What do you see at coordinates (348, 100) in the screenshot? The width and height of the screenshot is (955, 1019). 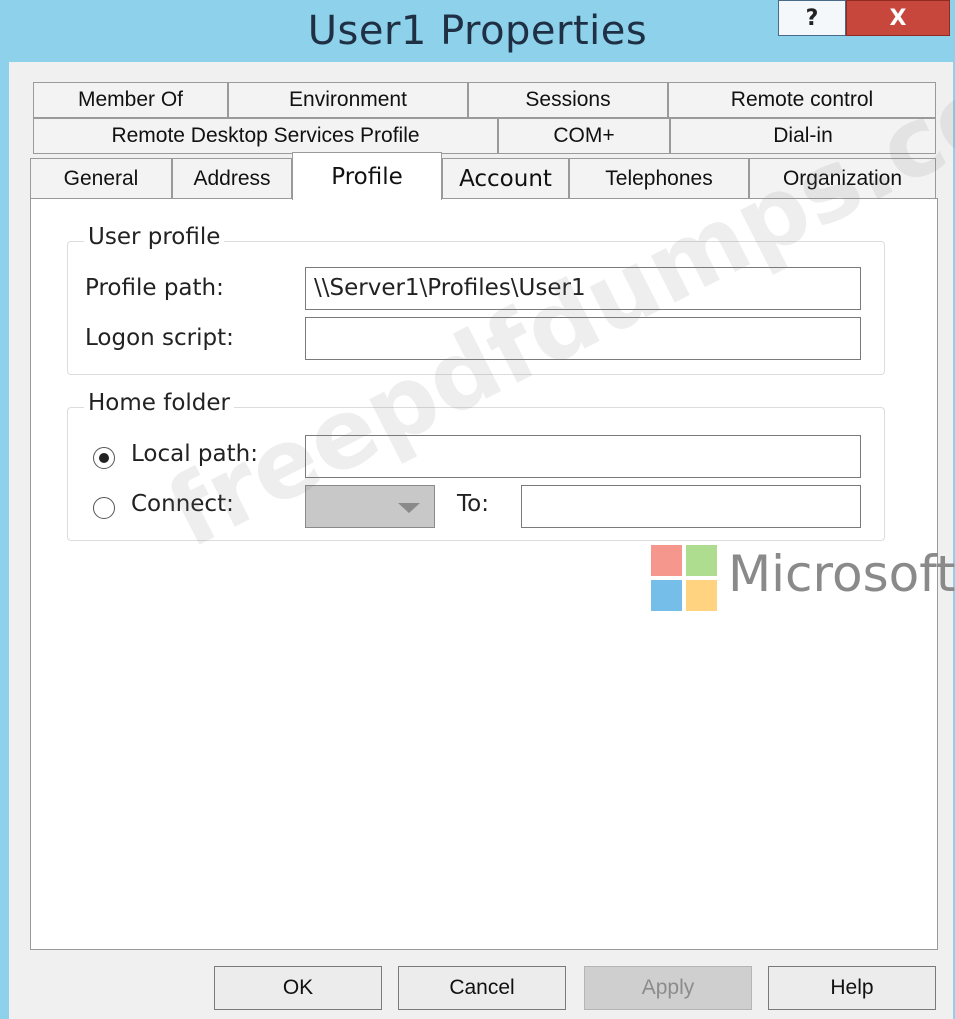 I see `tab-environment: Environment` at bounding box center [348, 100].